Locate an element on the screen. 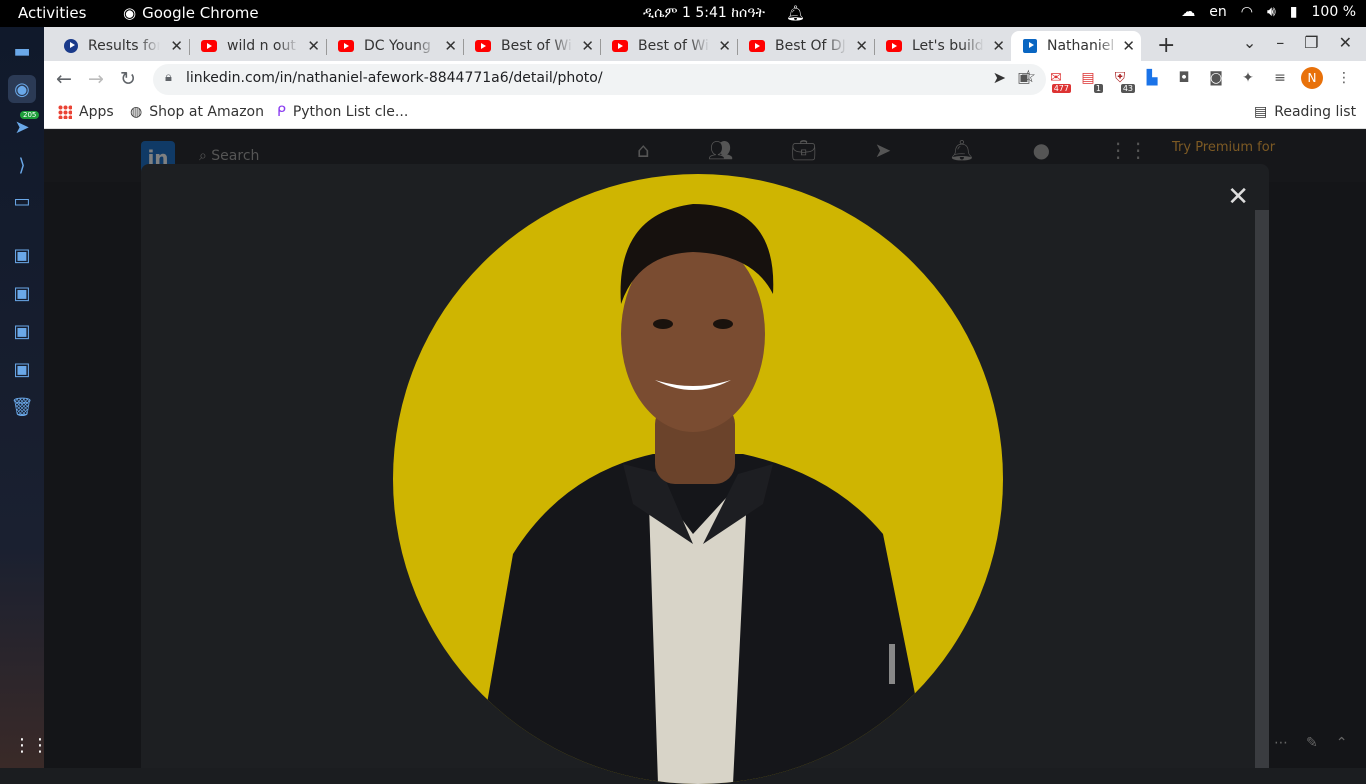 The image size is (1366, 784). extension-icon: ▣ is located at coordinates (1024, 78).